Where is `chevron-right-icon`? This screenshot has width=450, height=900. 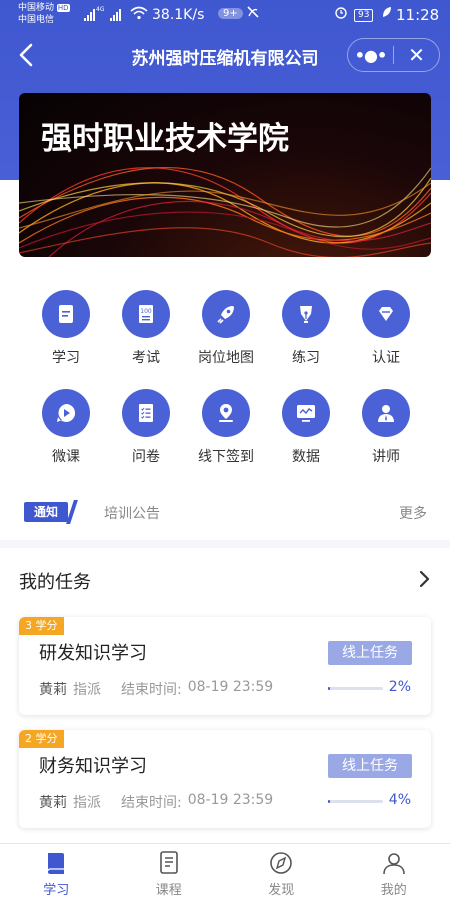
chevron-right-icon is located at coordinates (424, 579).